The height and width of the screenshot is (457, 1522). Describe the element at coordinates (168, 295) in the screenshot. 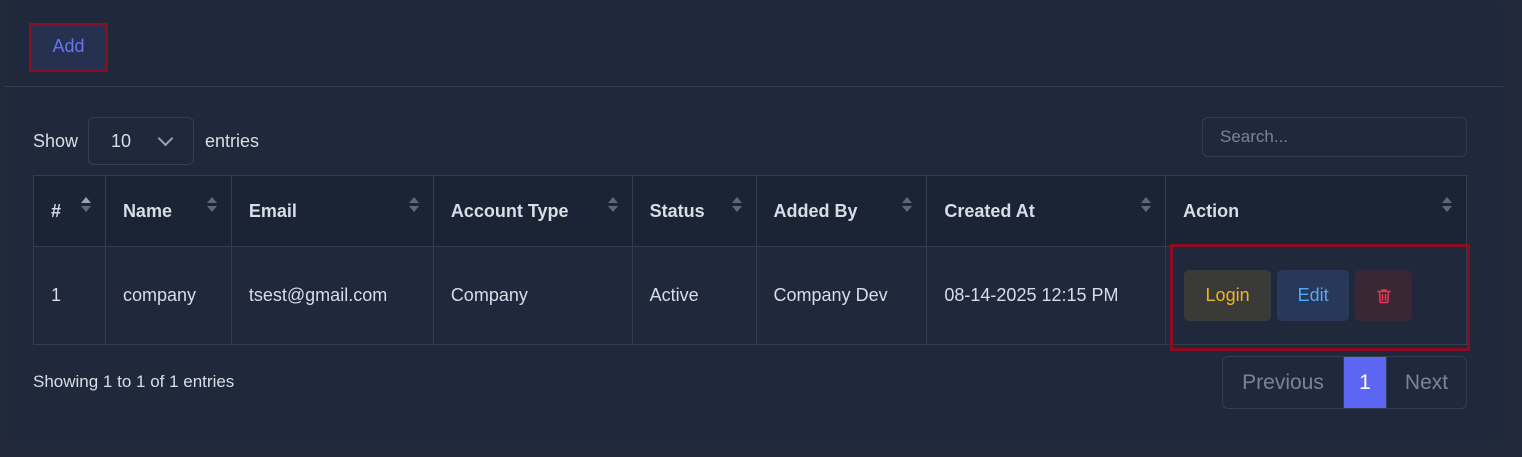

I see `cell-name: company` at that location.